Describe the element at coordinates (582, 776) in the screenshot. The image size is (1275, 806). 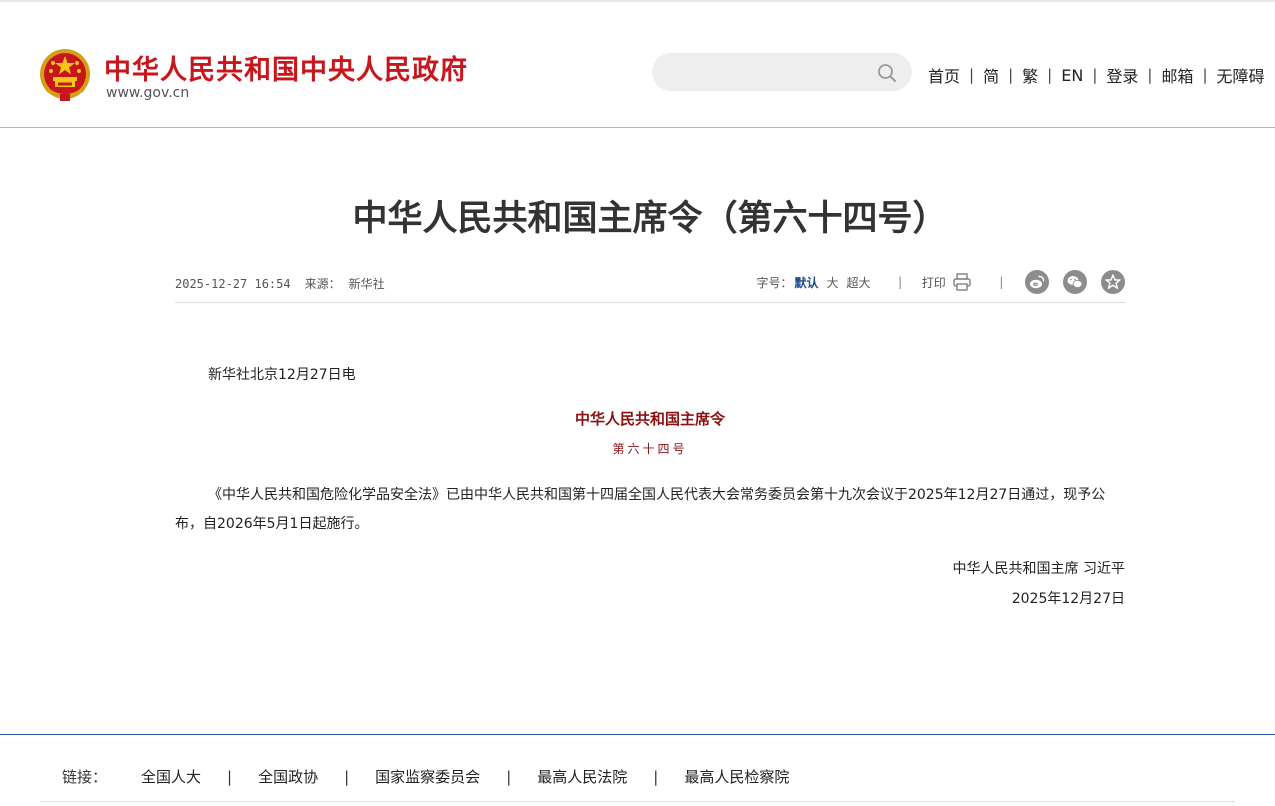
I see `footer-link-supreme-court: 最高人民法院` at that location.